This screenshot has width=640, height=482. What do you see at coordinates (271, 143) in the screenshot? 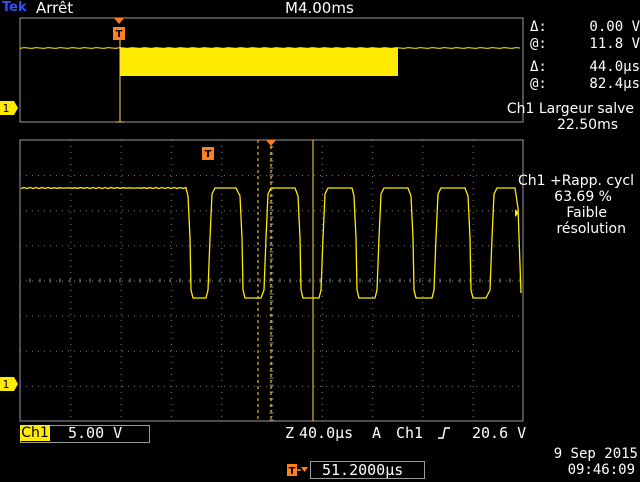
I see `zoom-trigger-arrow` at bounding box center [271, 143].